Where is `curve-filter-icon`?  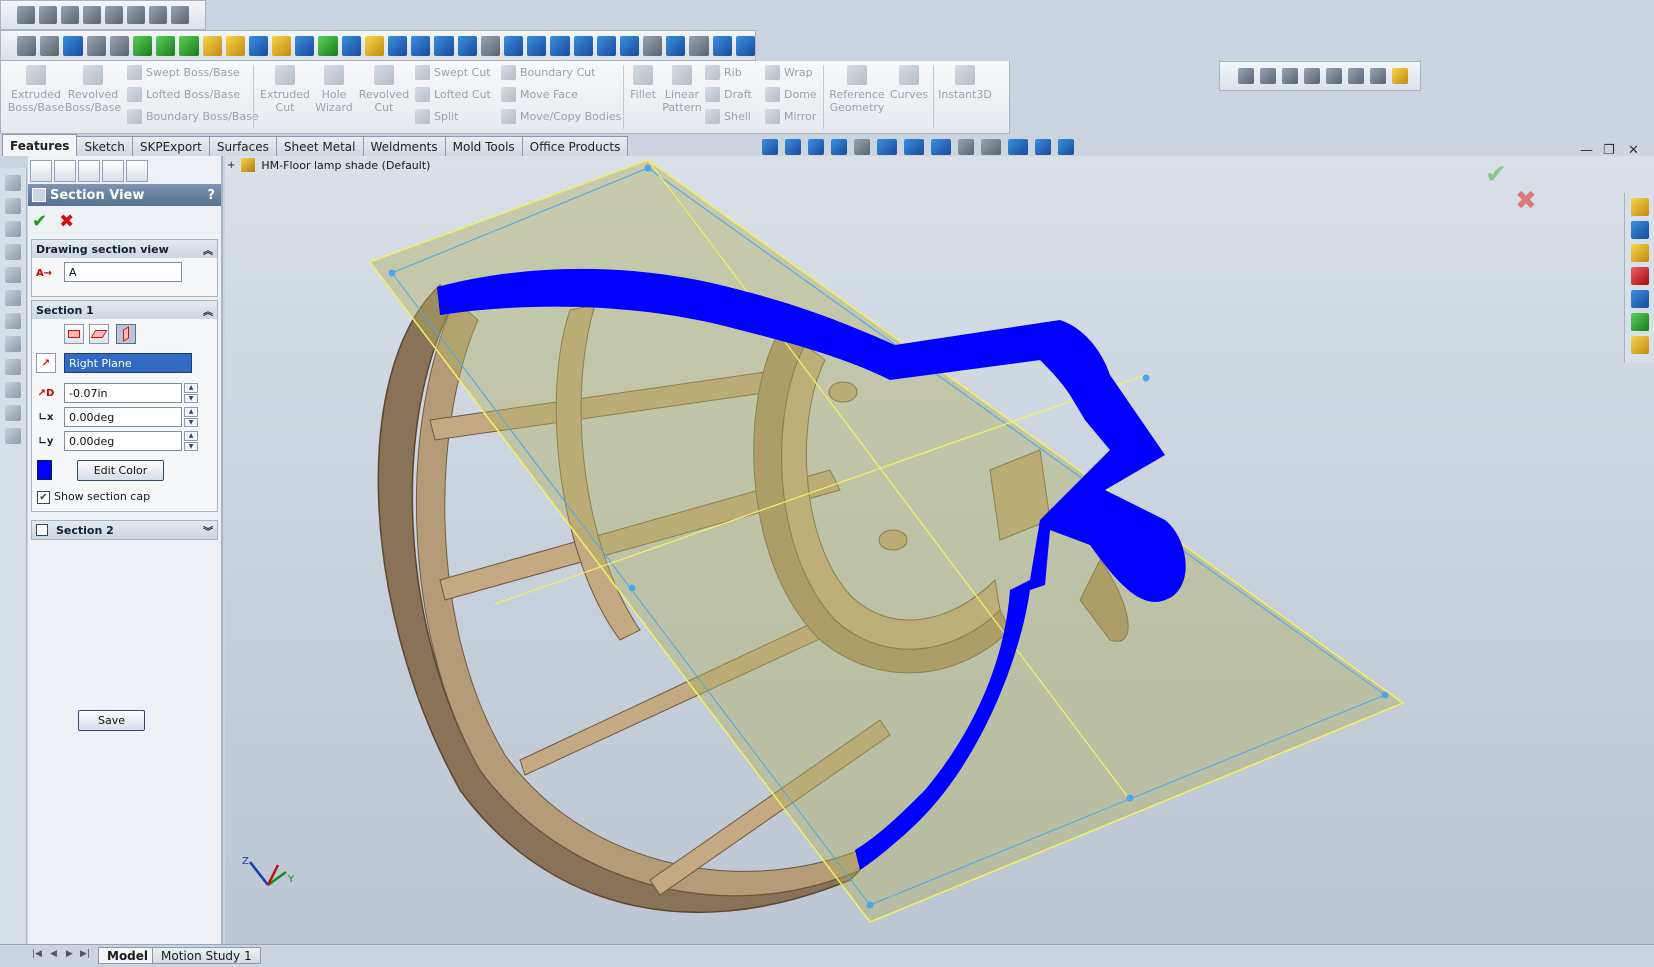
curve-filter-icon is located at coordinates (398, 45).